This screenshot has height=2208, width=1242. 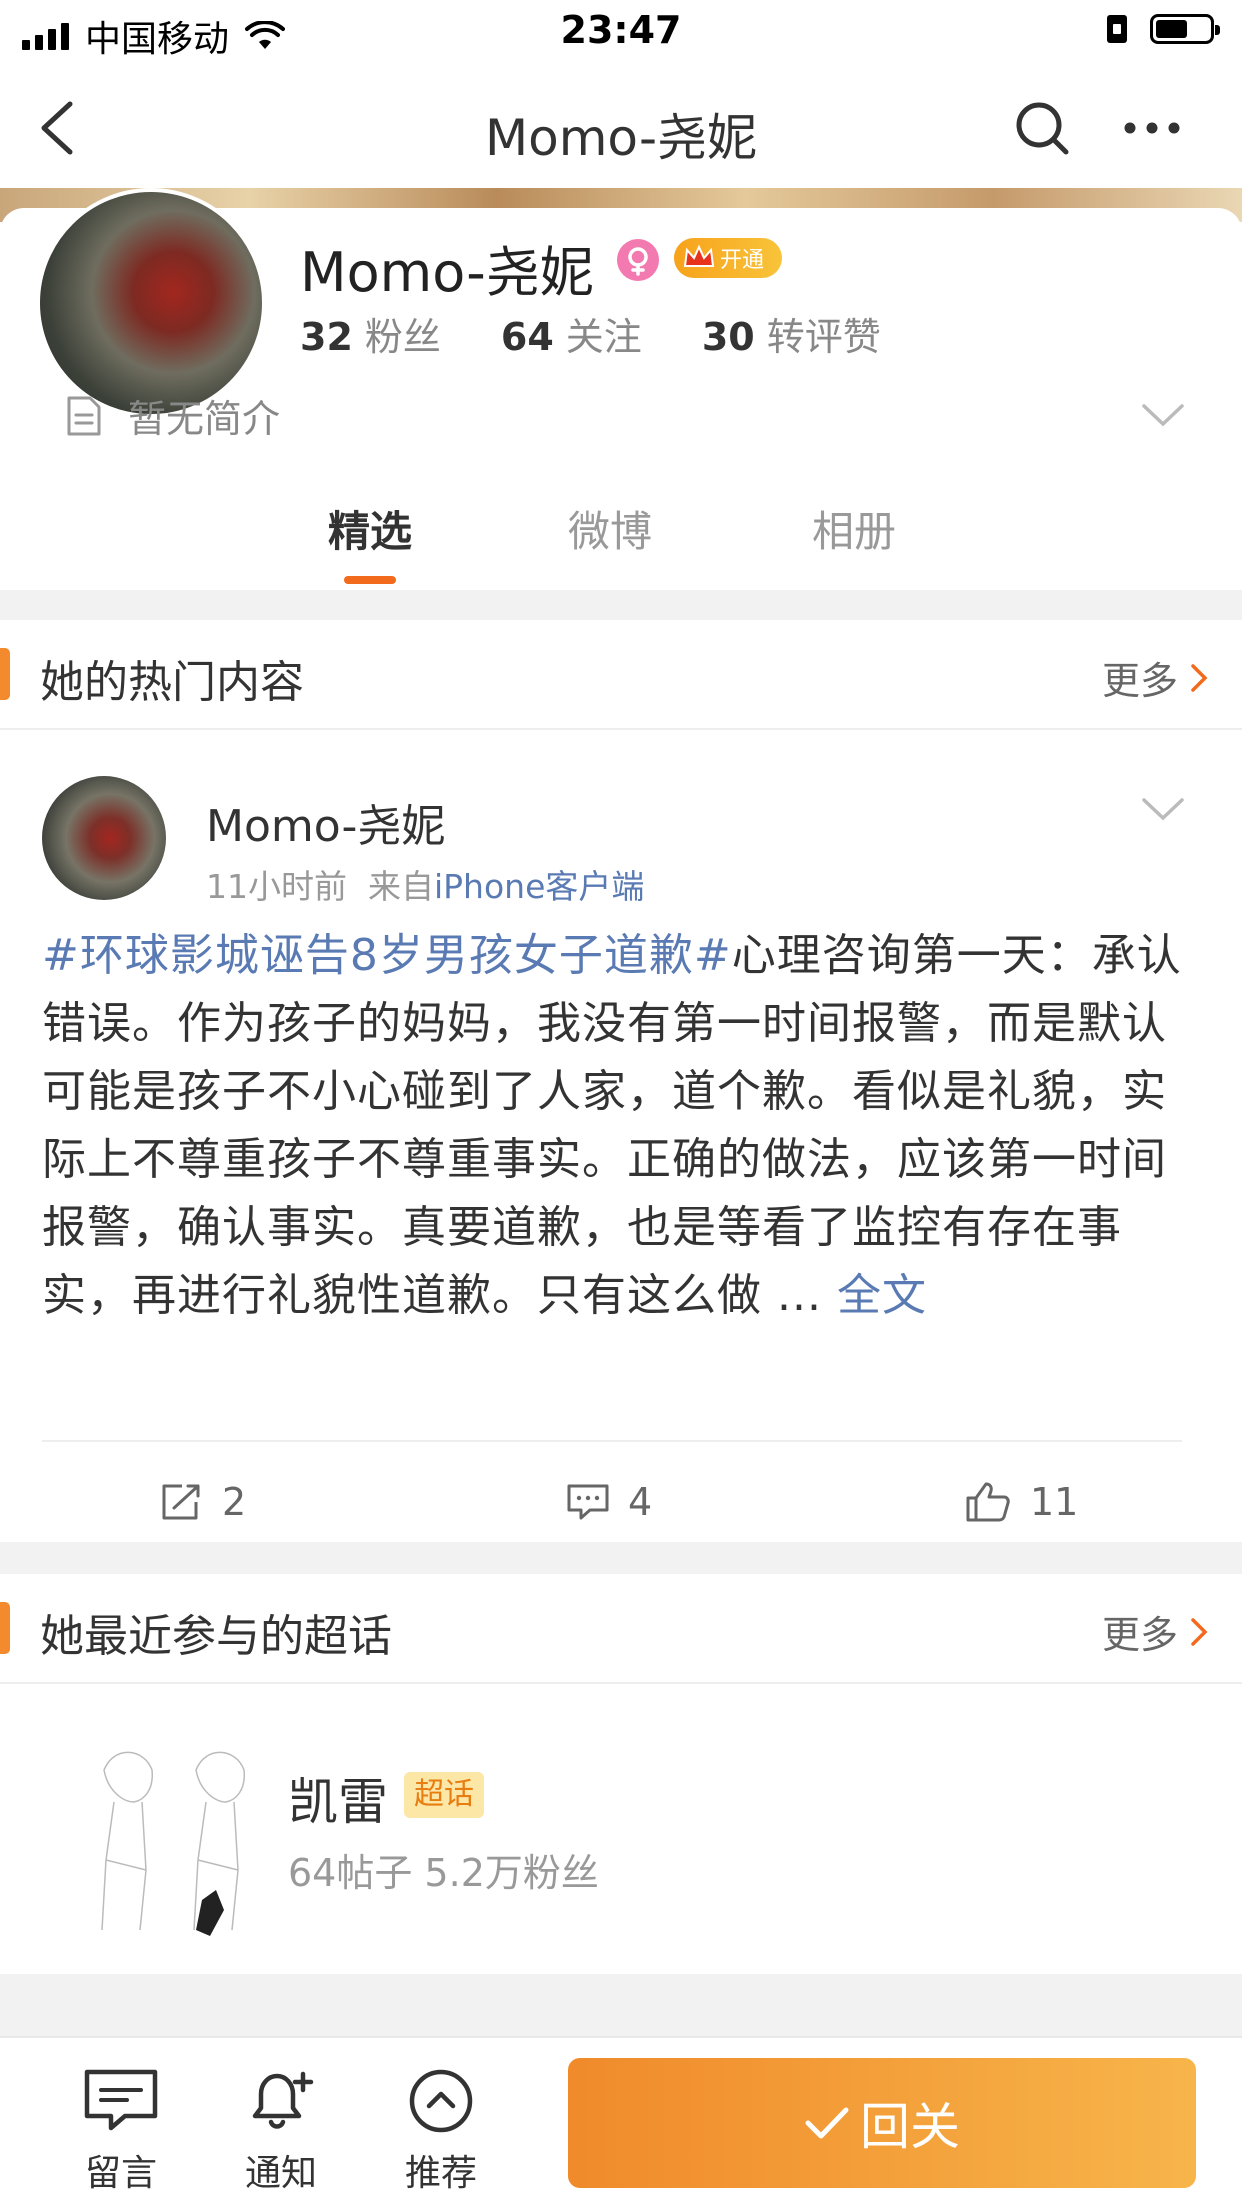 What do you see at coordinates (640, 1502) in the screenshot?
I see `comment-count: 4` at bounding box center [640, 1502].